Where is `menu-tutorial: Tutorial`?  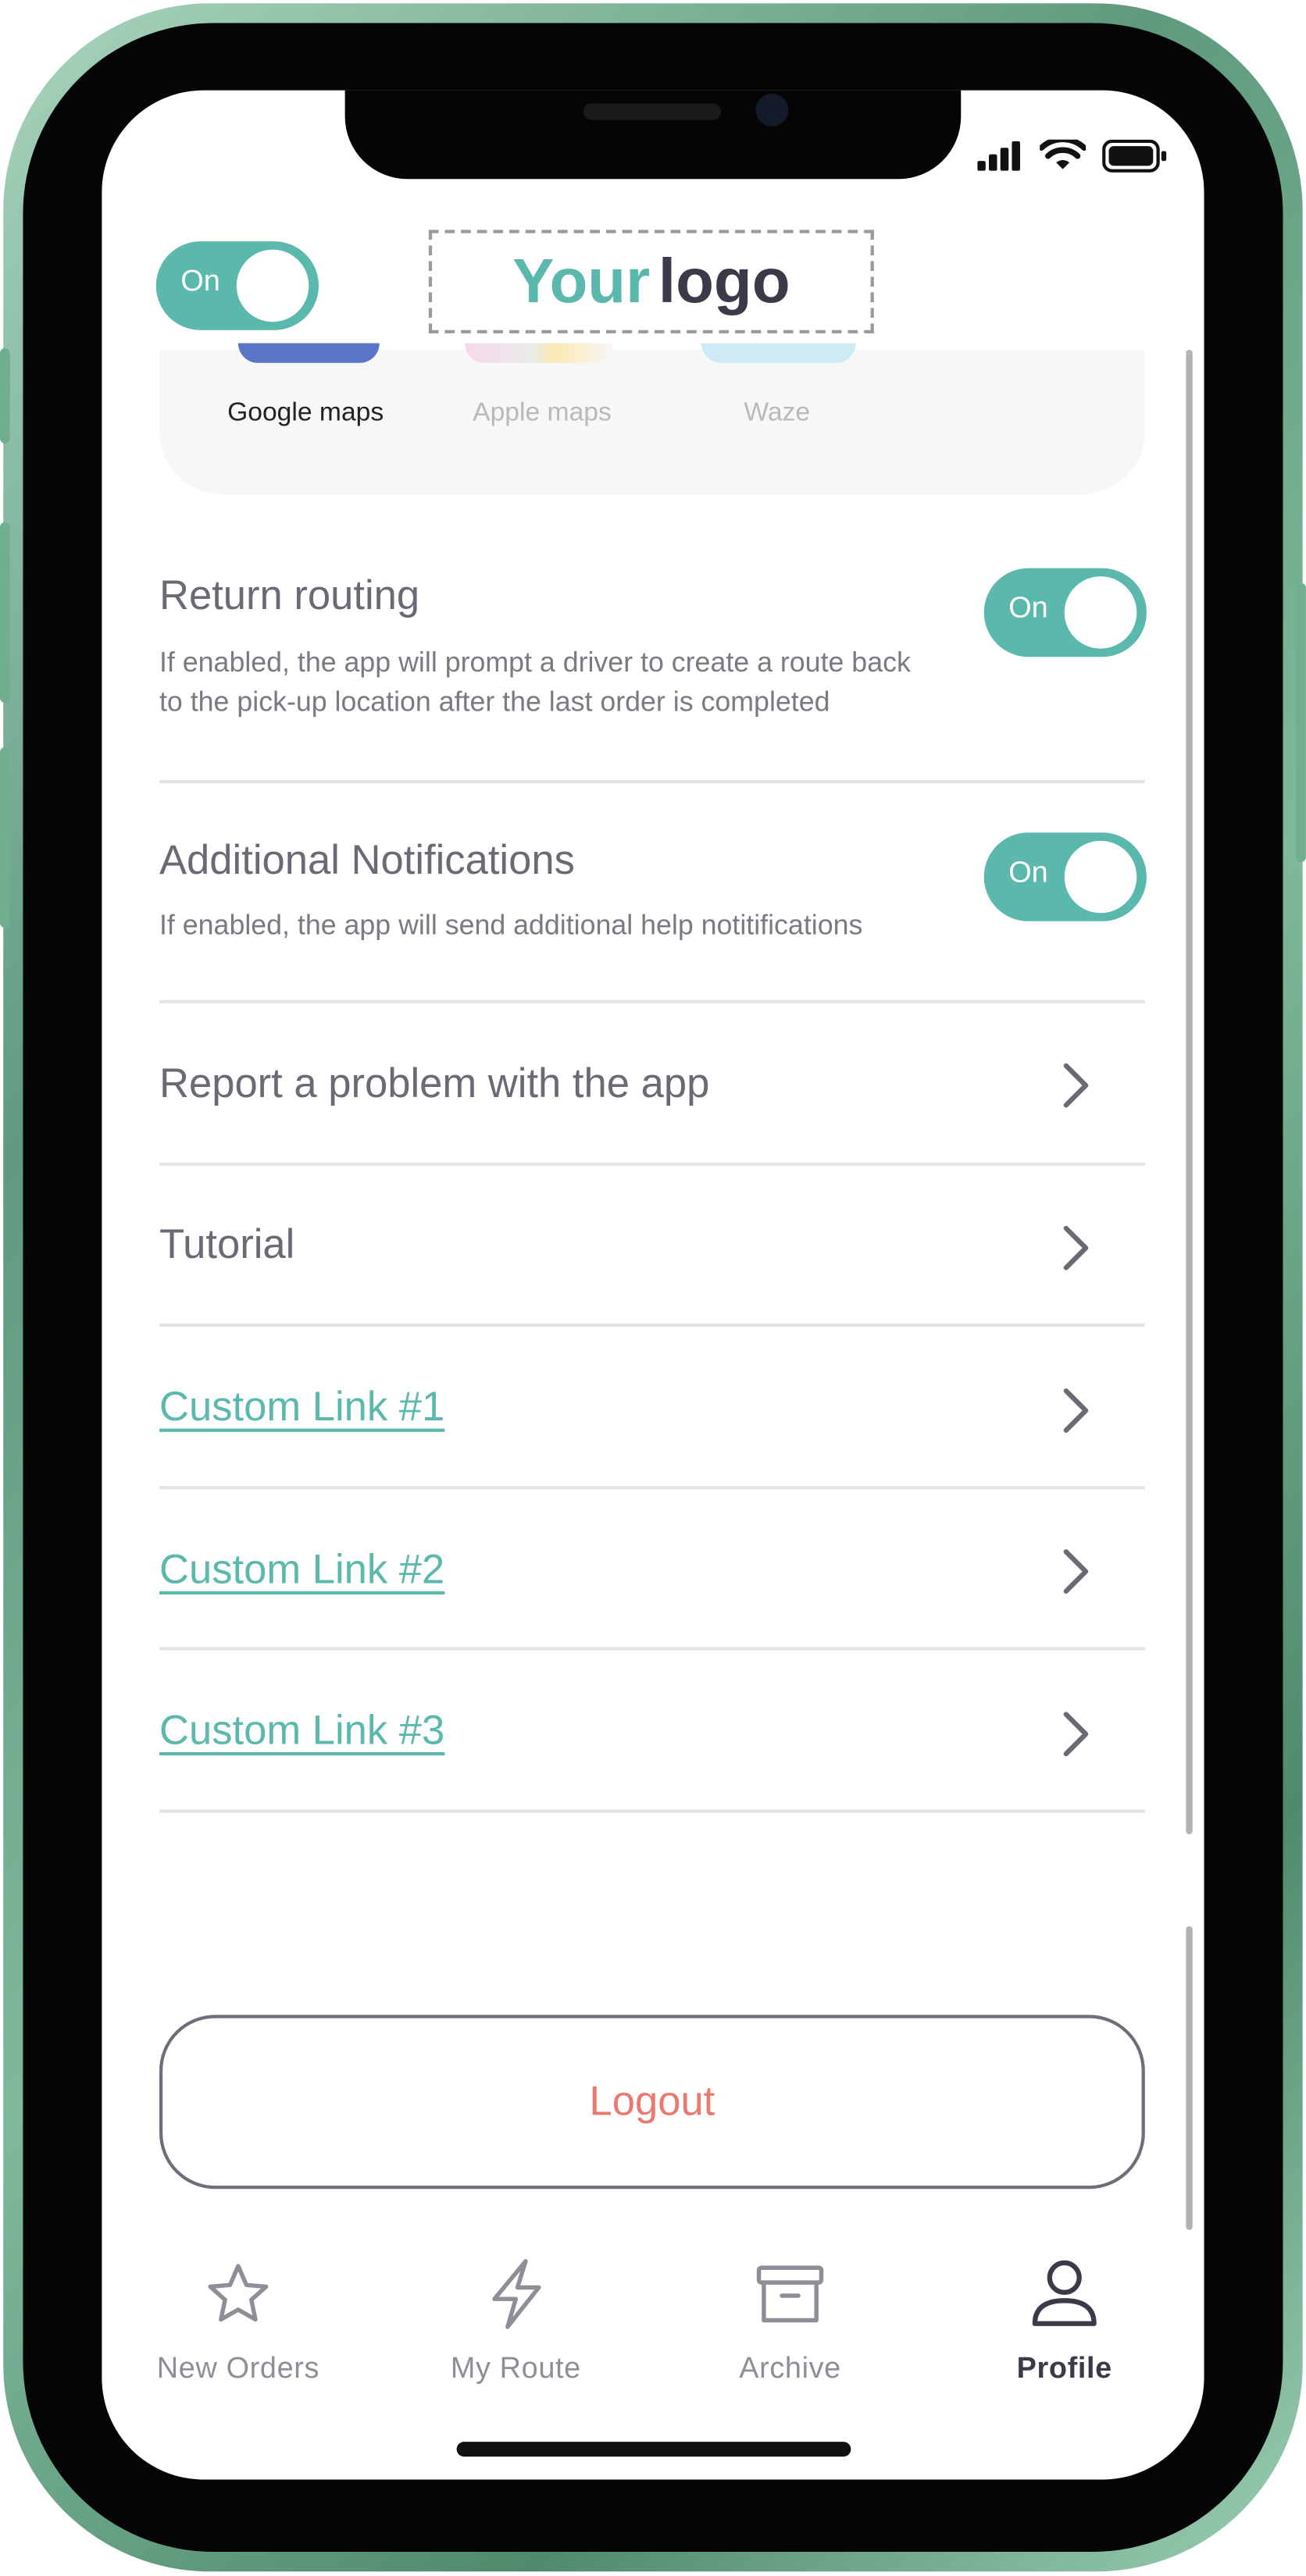 menu-tutorial: Tutorial is located at coordinates (226, 1246).